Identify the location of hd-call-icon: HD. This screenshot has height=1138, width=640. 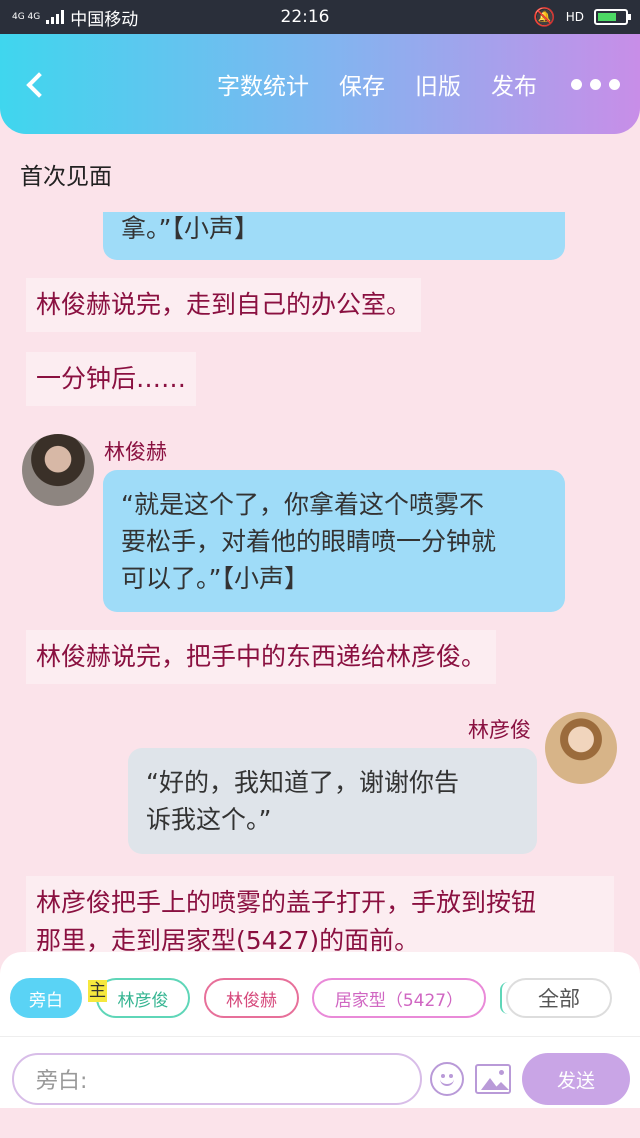
(574, 17).